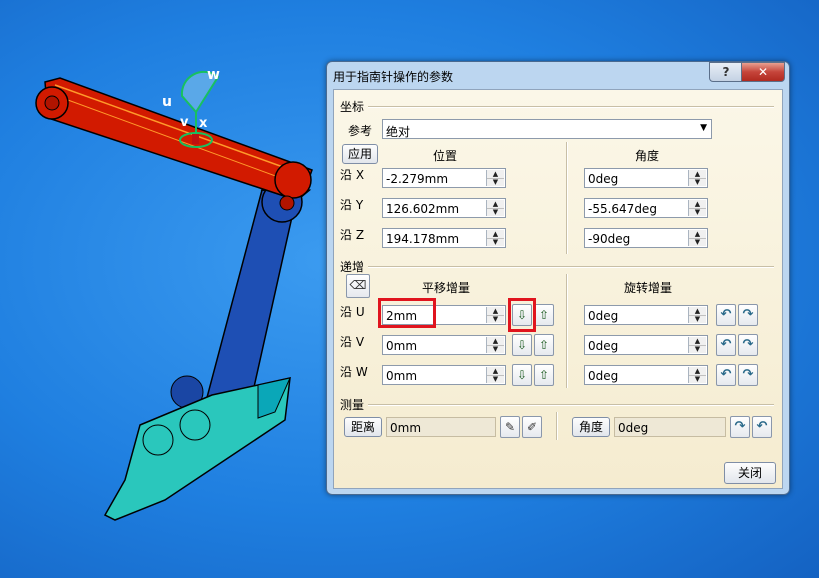  Describe the element at coordinates (726, 315) in the screenshot. I see `rotate-negative-u-button: ↶` at that location.